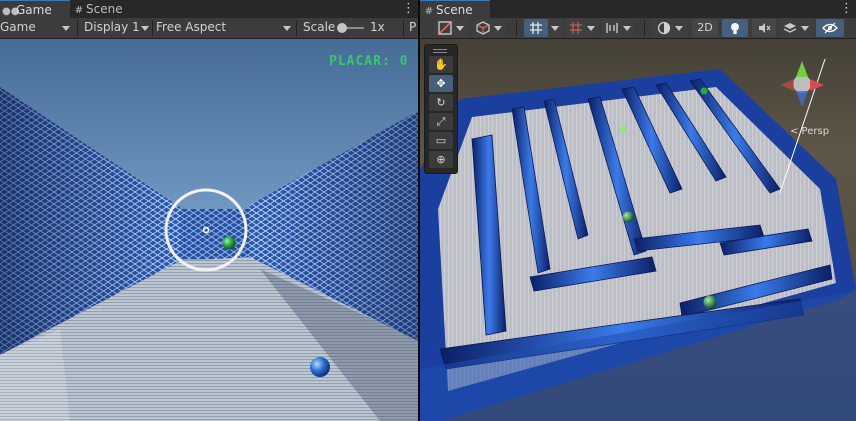  I want to click on draw-mode-icon, so click(445, 28).